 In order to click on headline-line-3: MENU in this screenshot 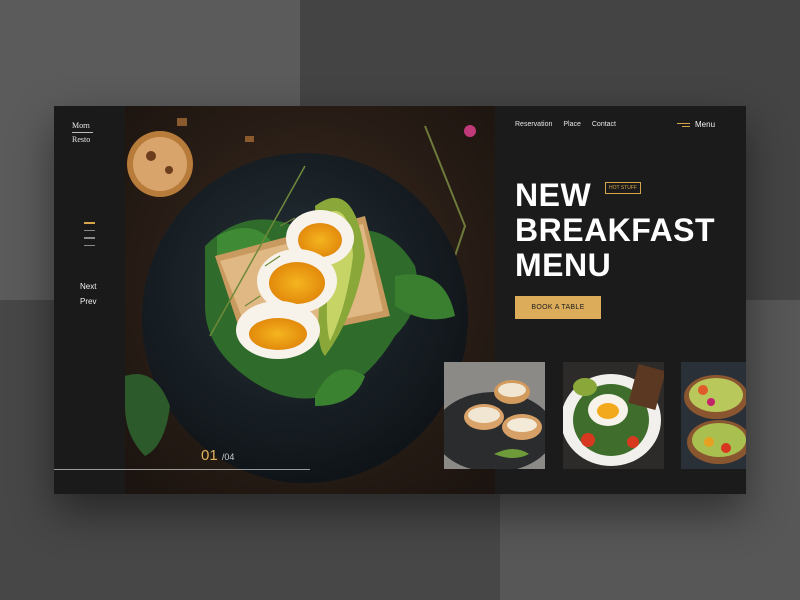, I will do `click(563, 265)`.